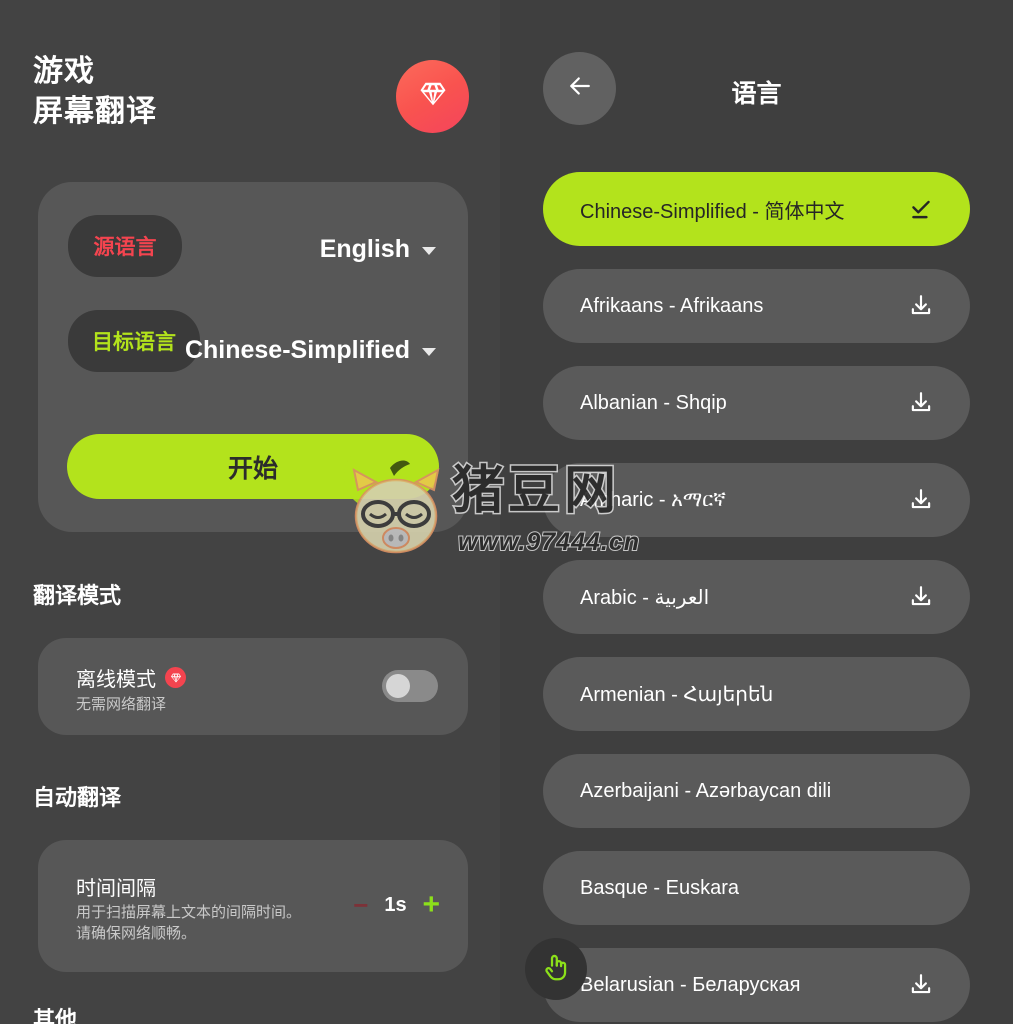 This screenshot has width=1013, height=1024. What do you see at coordinates (95, 92) in the screenshot?
I see `page-title: 游戏 屏幕翻译` at bounding box center [95, 92].